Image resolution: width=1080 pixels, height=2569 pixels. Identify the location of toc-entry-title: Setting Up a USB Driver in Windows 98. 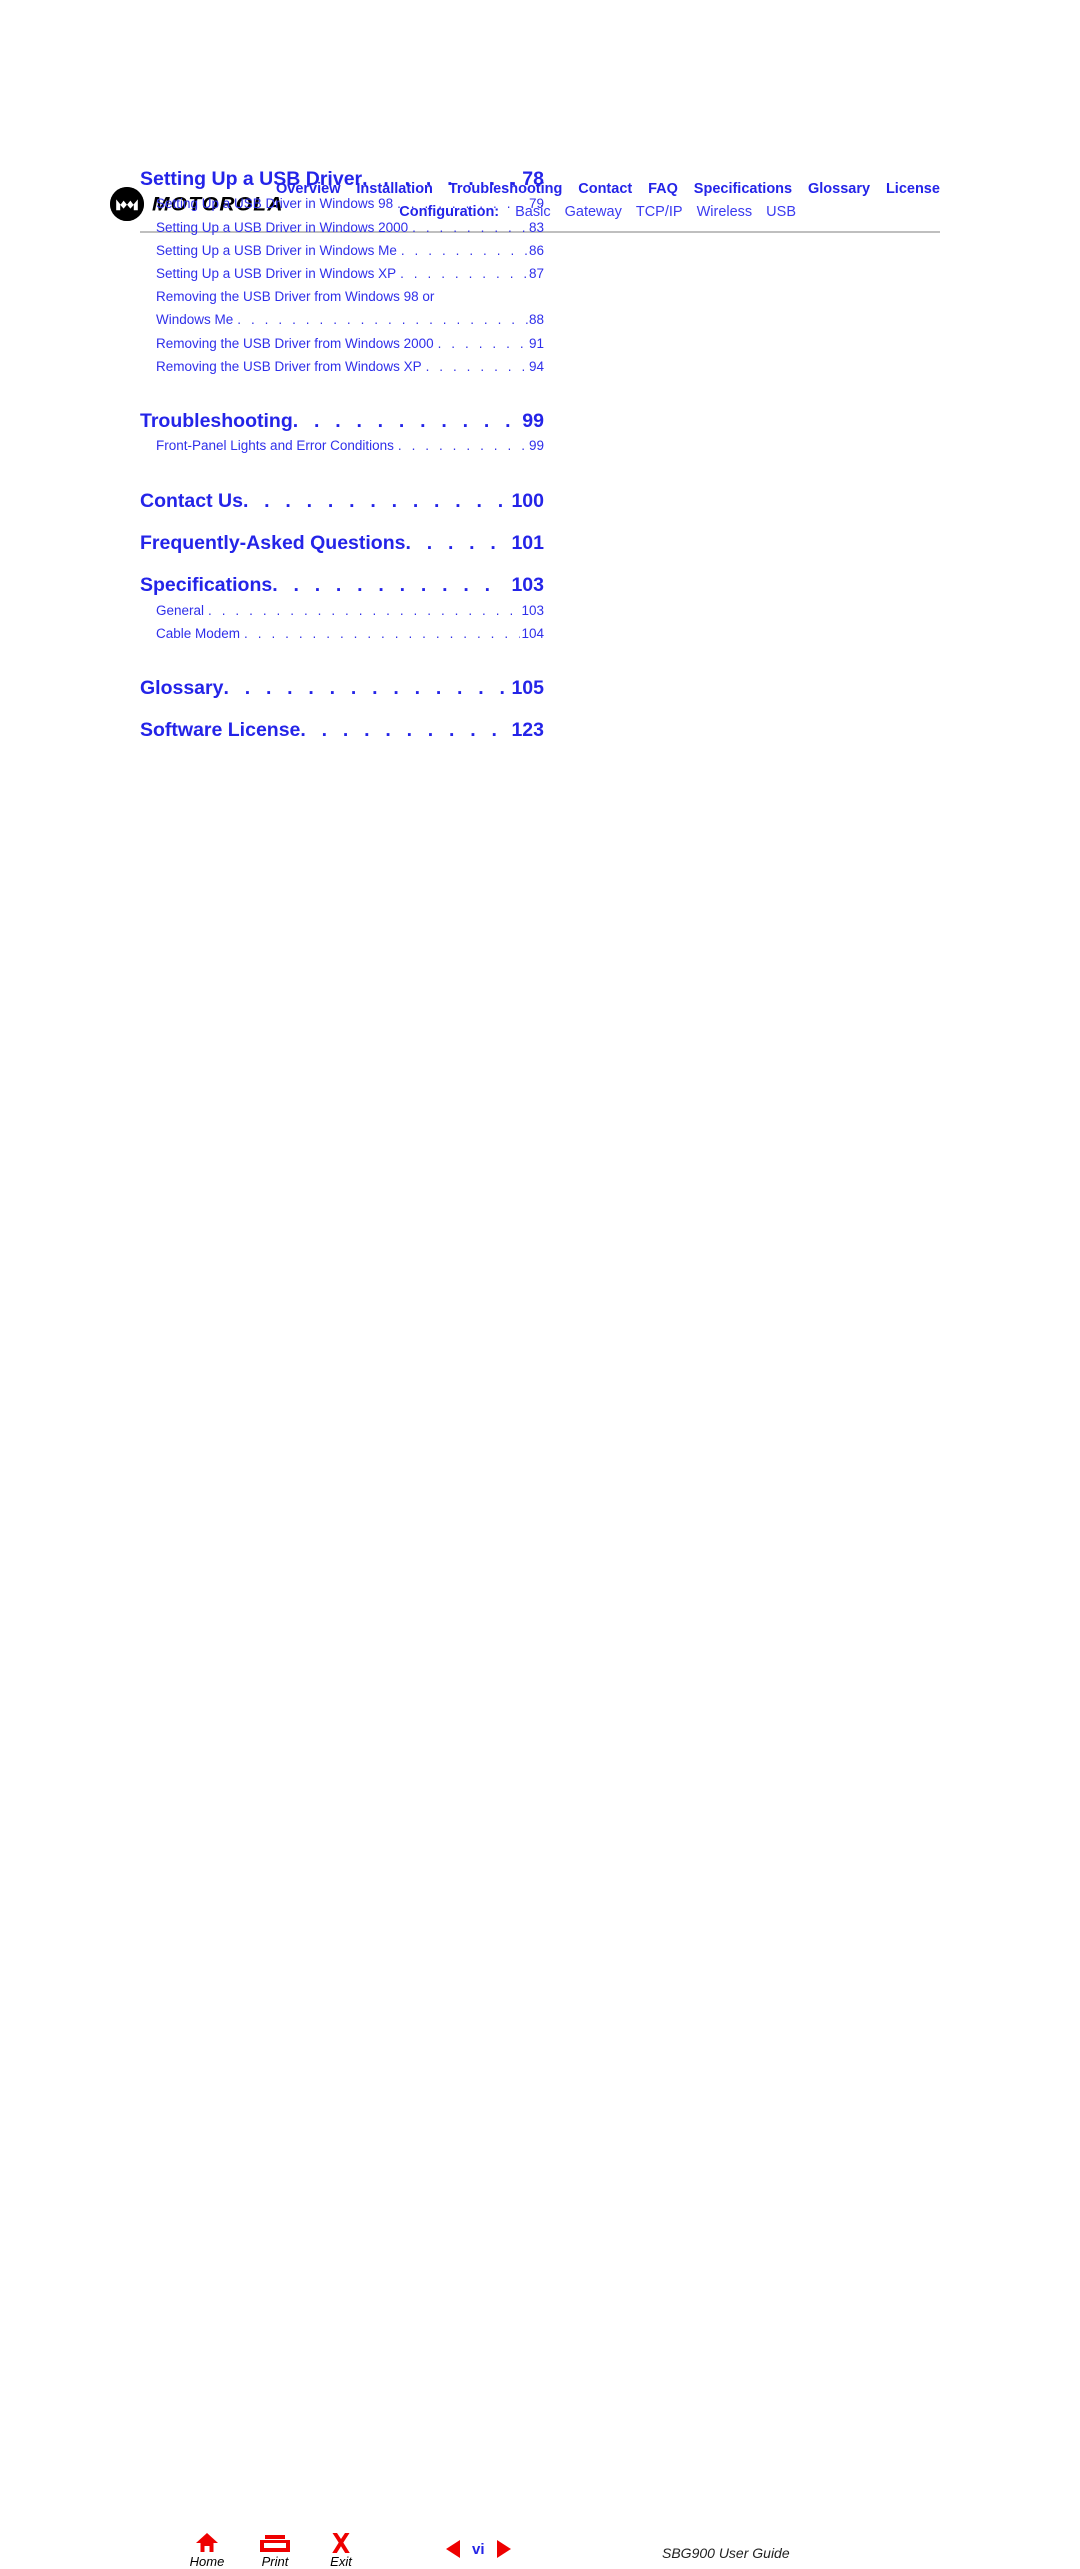
(275, 204).